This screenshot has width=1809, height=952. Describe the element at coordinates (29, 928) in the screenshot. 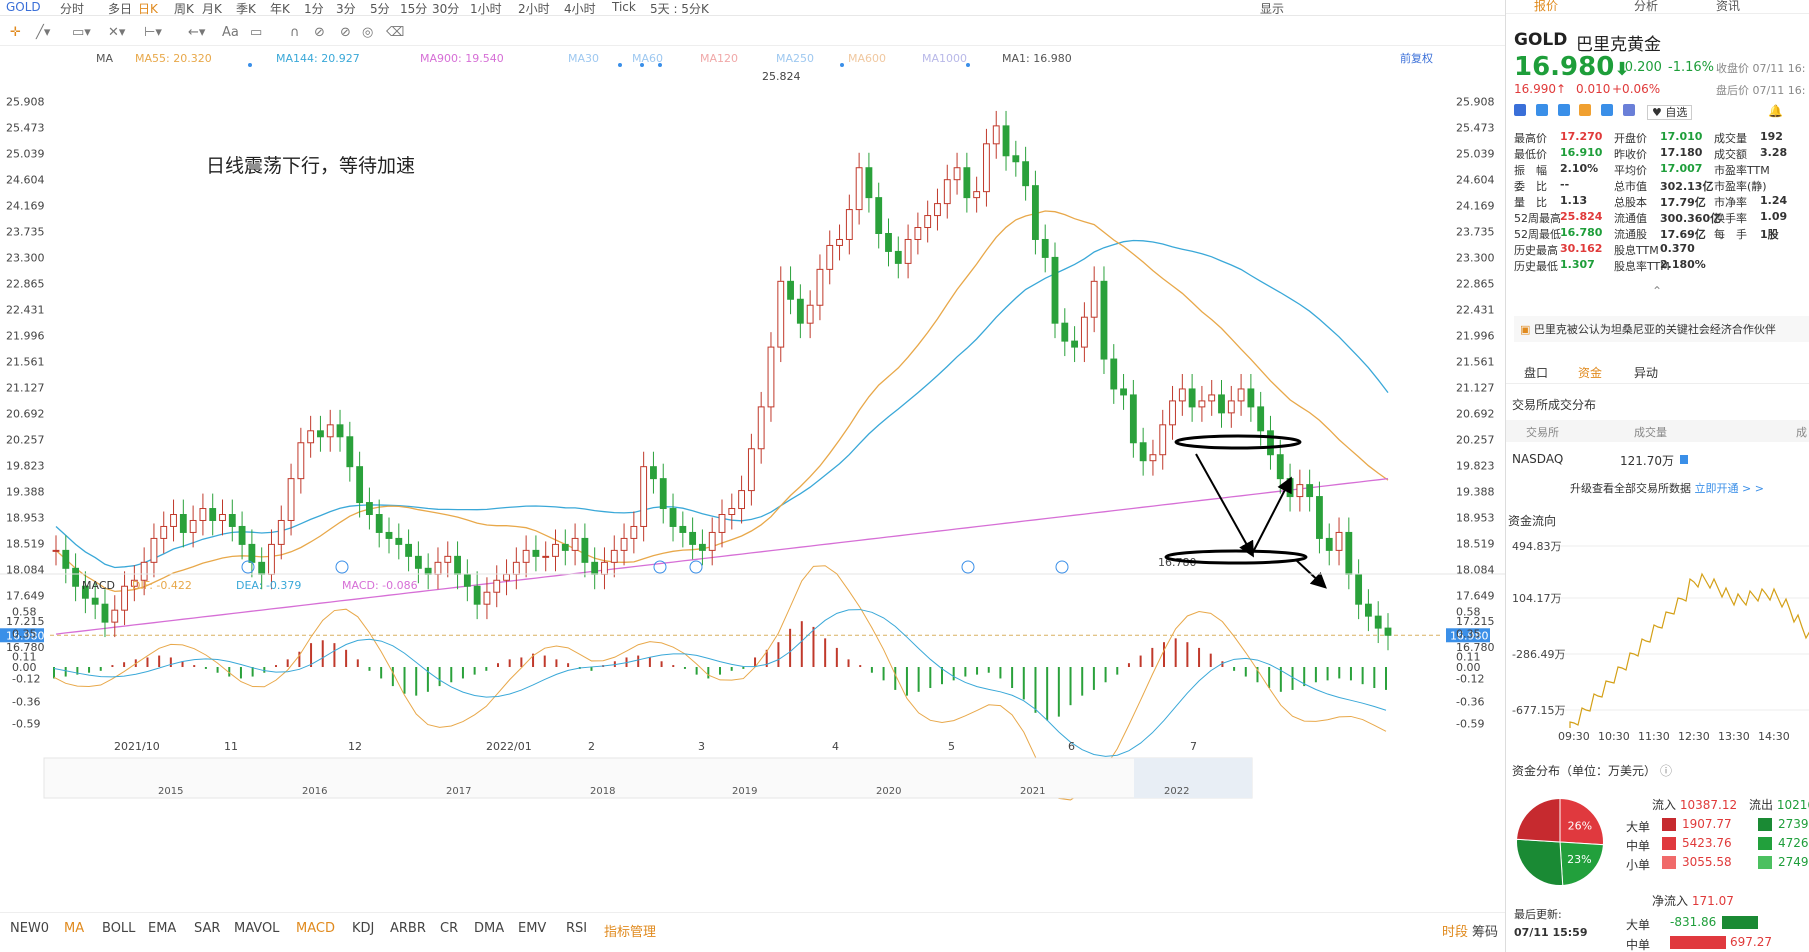

I see `indicator-tab-0: NEW0` at that location.